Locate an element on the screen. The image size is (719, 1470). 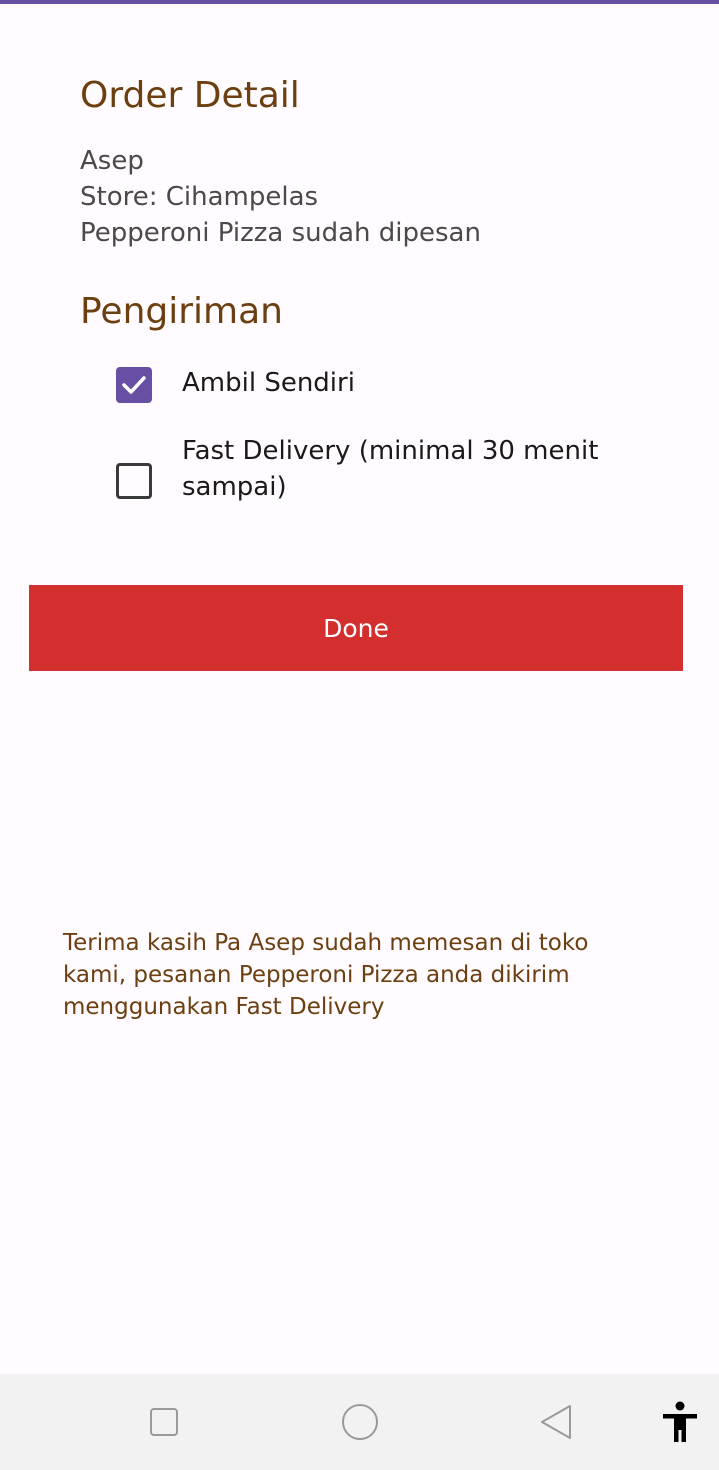
accessibility-icon is located at coordinates (680, 1421).